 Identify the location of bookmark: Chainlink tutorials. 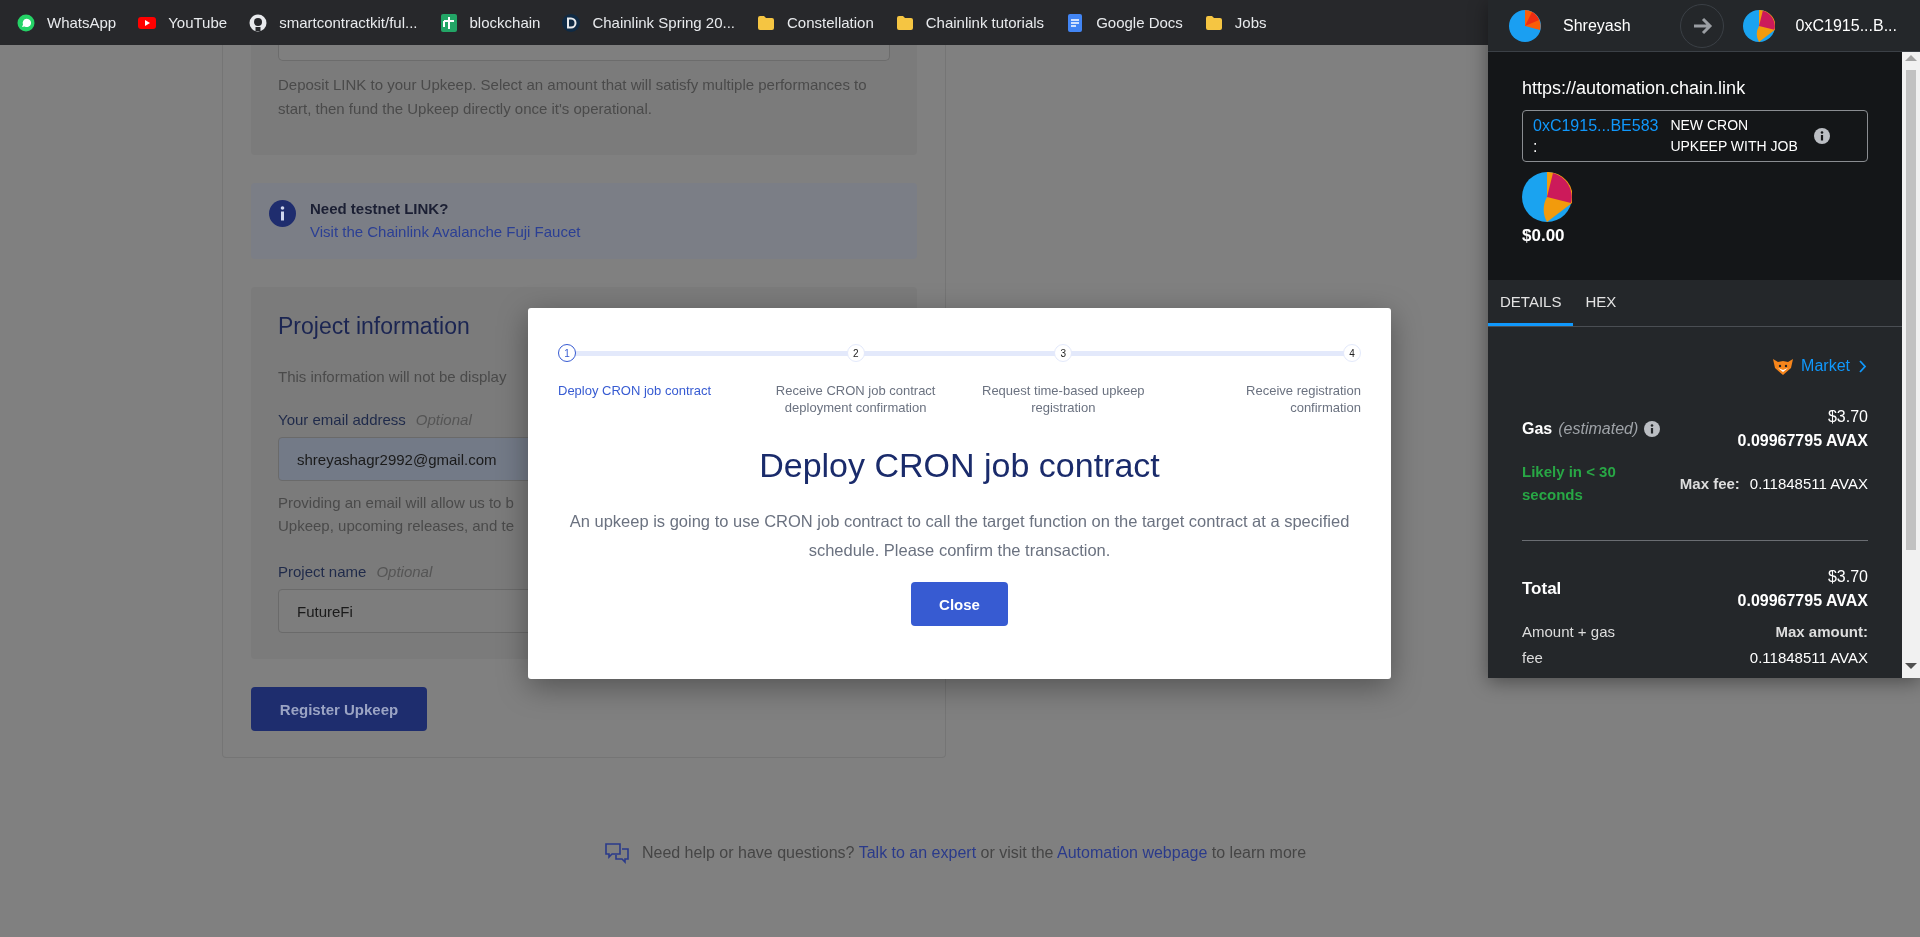
(970, 22).